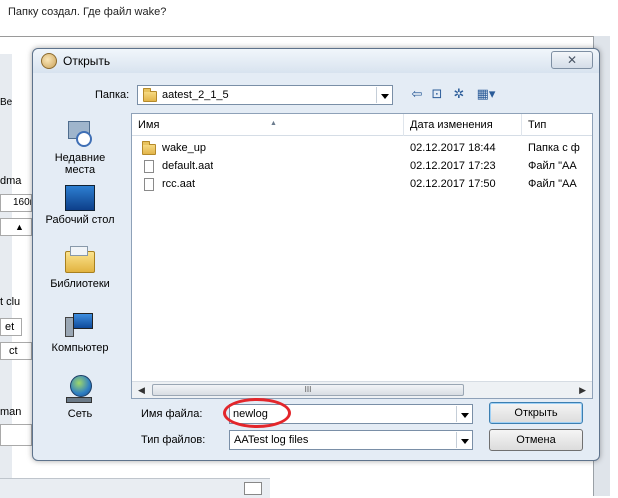 The image size is (618, 498). I want to click on recent-places-icon, so click(80, 134).